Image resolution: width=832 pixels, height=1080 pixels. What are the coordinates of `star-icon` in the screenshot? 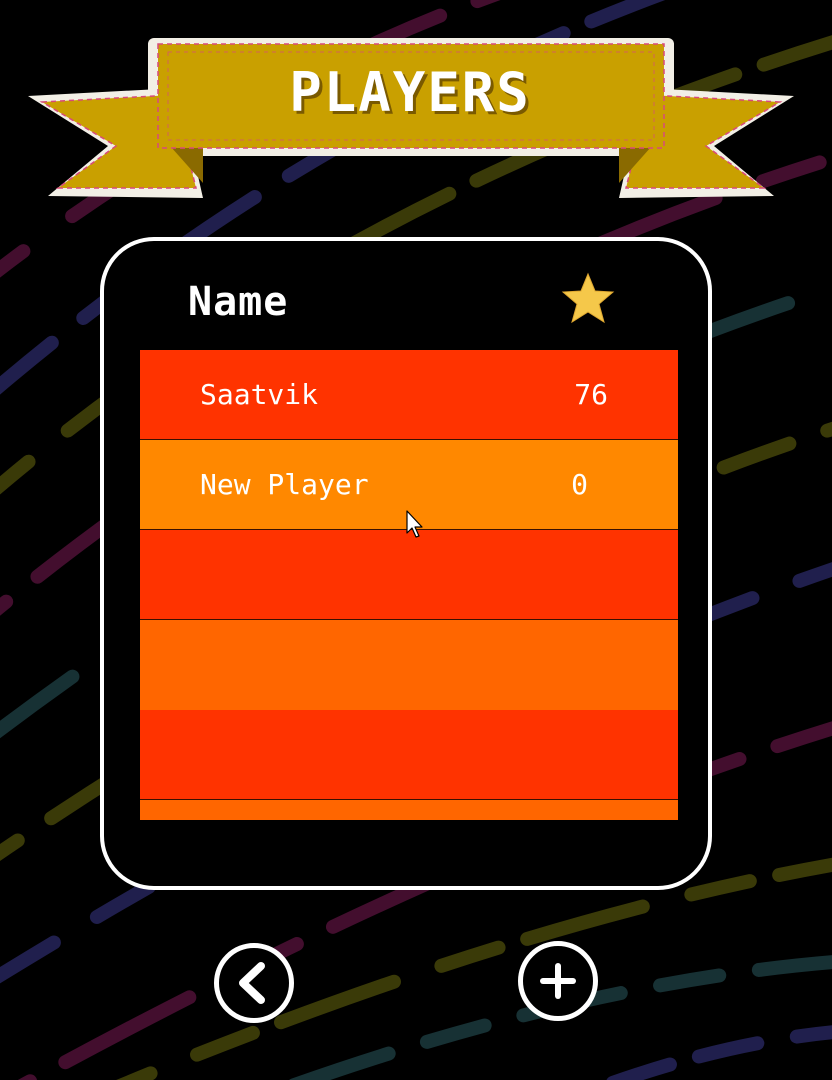 It's located at (588, 298).